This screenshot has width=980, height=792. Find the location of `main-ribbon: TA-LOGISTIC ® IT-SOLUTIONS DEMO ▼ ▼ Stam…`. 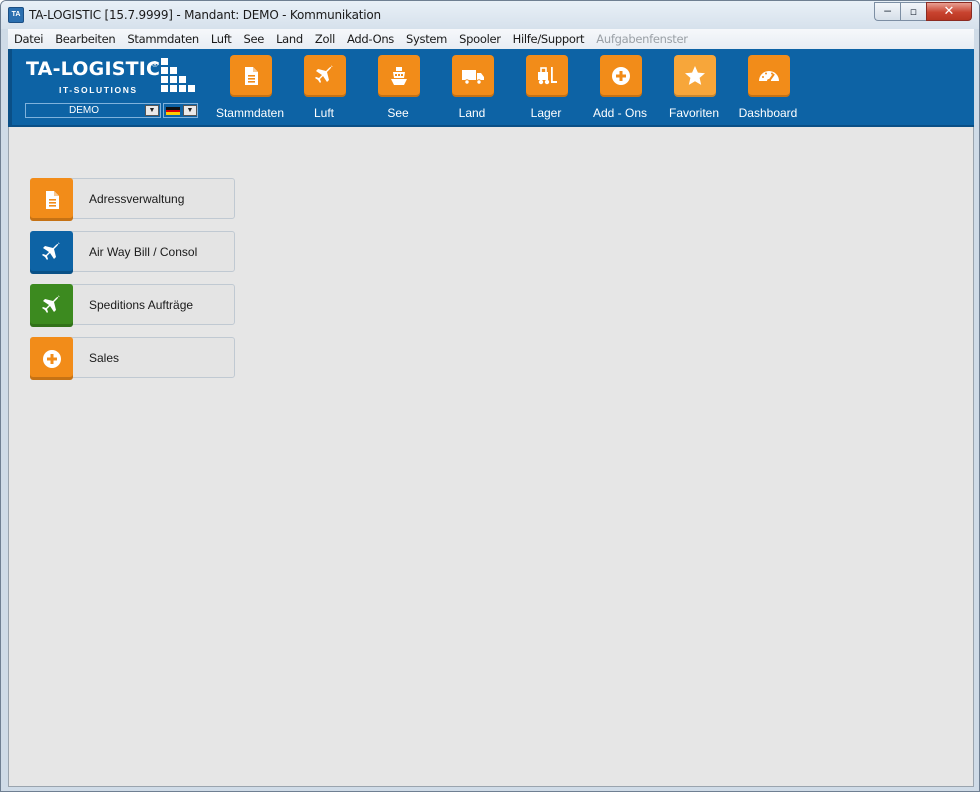

main-ribbon: TA-LOGISTIC ® IT-SOLUTIONS DEMO ▼ ▼ Stam… is located at coordinates (491, 88).